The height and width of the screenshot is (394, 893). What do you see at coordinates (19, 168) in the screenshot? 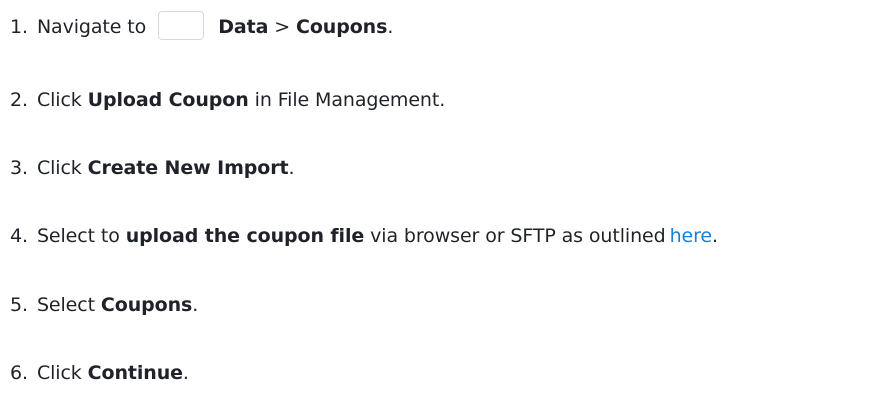
I see `step-number: 3.` at bounding box center [19, 168].